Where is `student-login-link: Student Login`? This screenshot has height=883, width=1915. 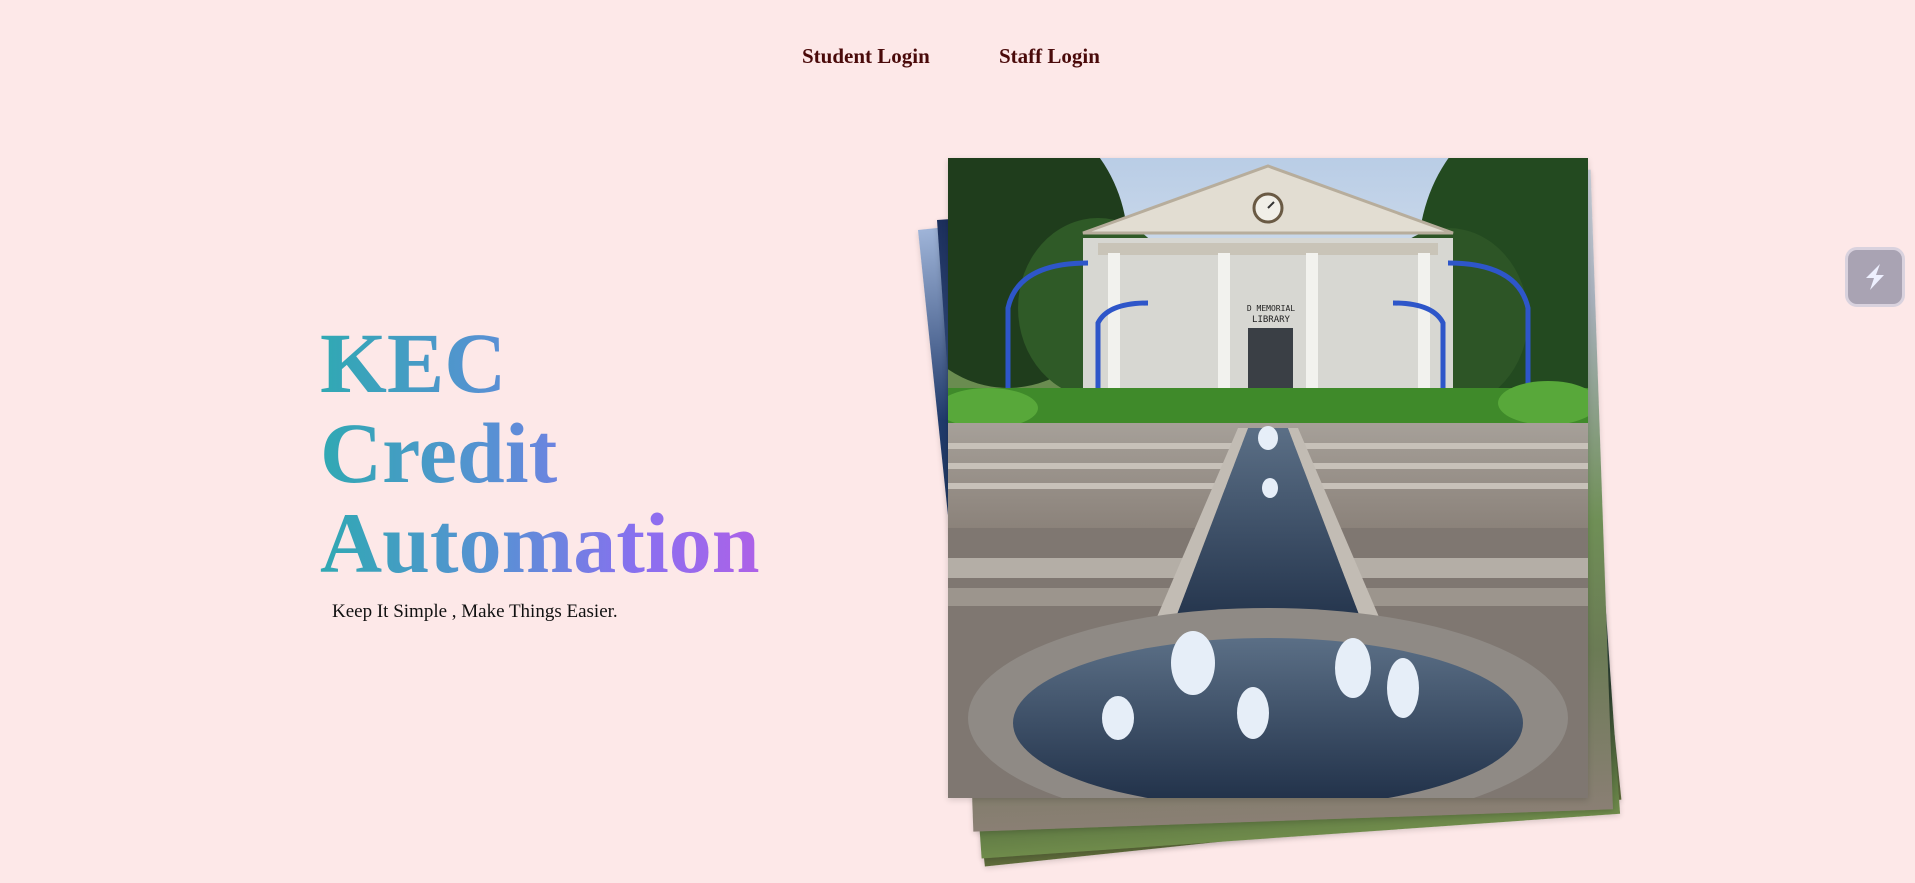
student-login-link: Student Login is located at coordinates (866, 56).